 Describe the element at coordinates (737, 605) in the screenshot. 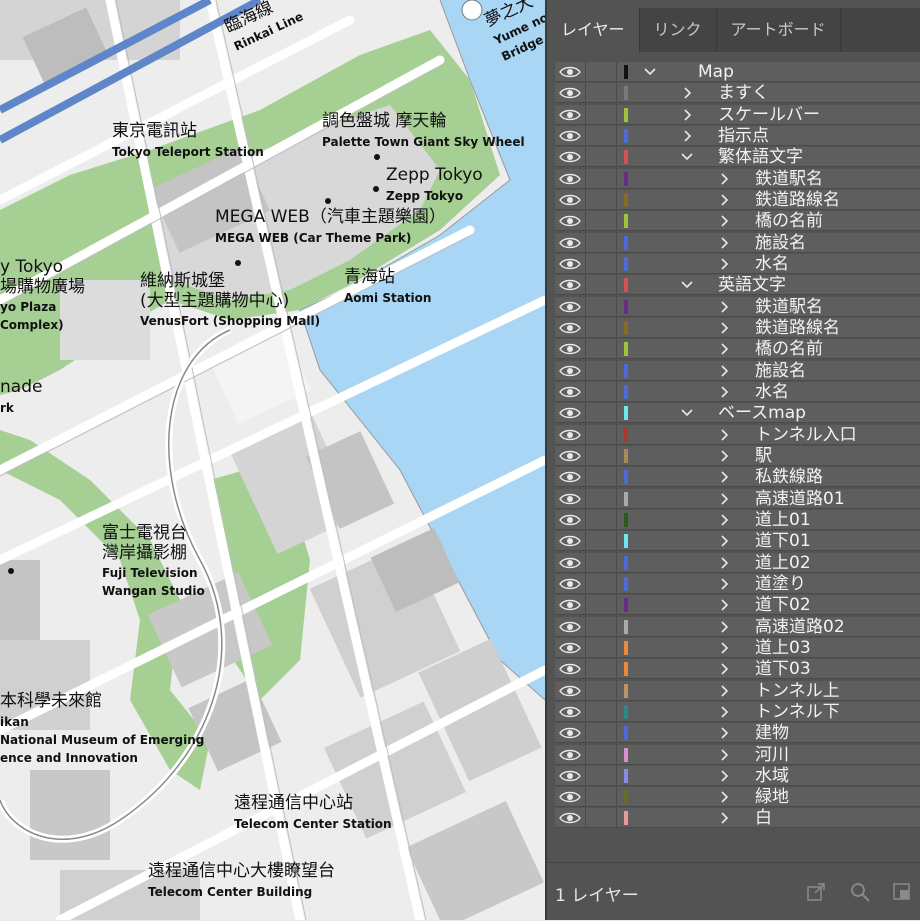

I see `layer-row: 道下02` at that location.